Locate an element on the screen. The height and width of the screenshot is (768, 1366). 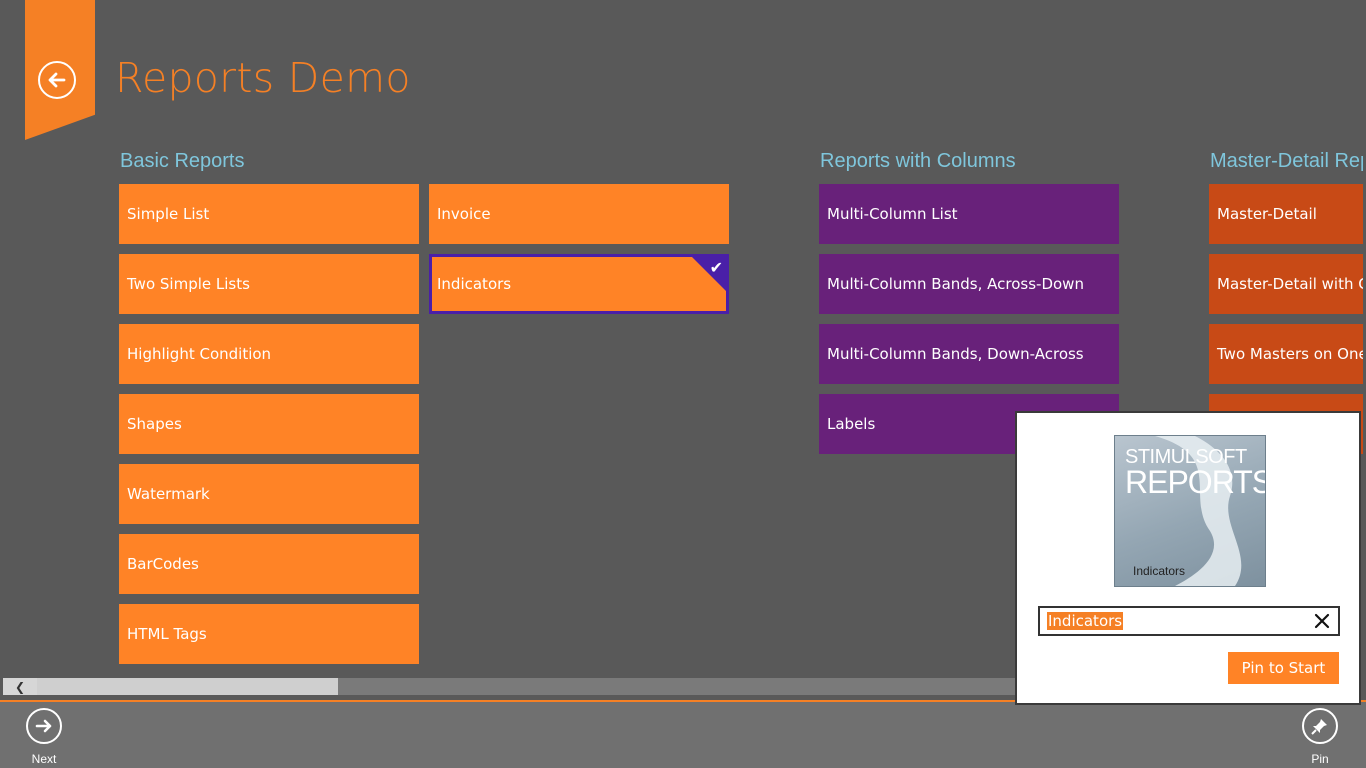
tile-indicators: Indicators ✔ is located at coordinates (579, 284).